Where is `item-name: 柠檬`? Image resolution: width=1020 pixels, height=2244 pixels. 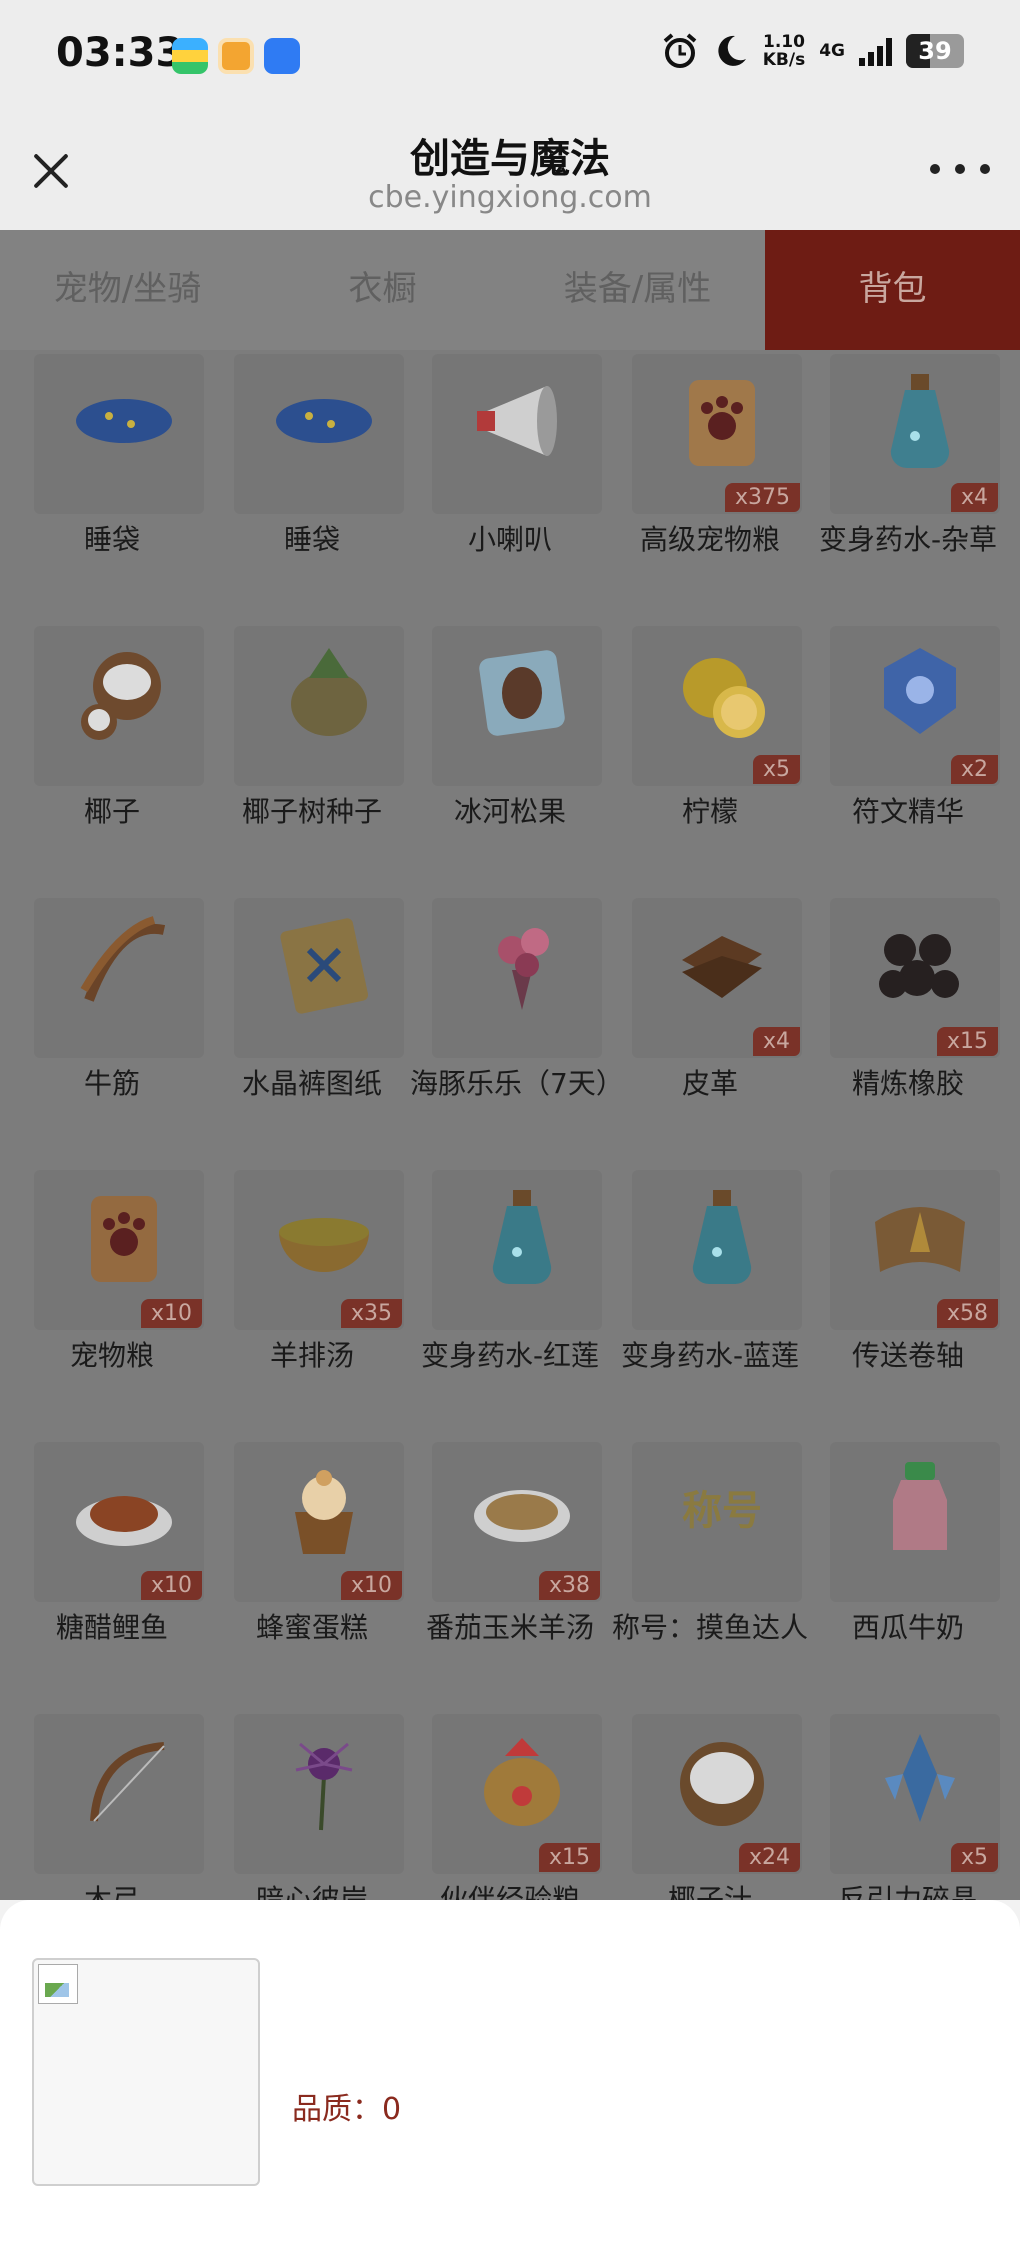
item-name: 柠檬 is located at coordinates (709, 811).